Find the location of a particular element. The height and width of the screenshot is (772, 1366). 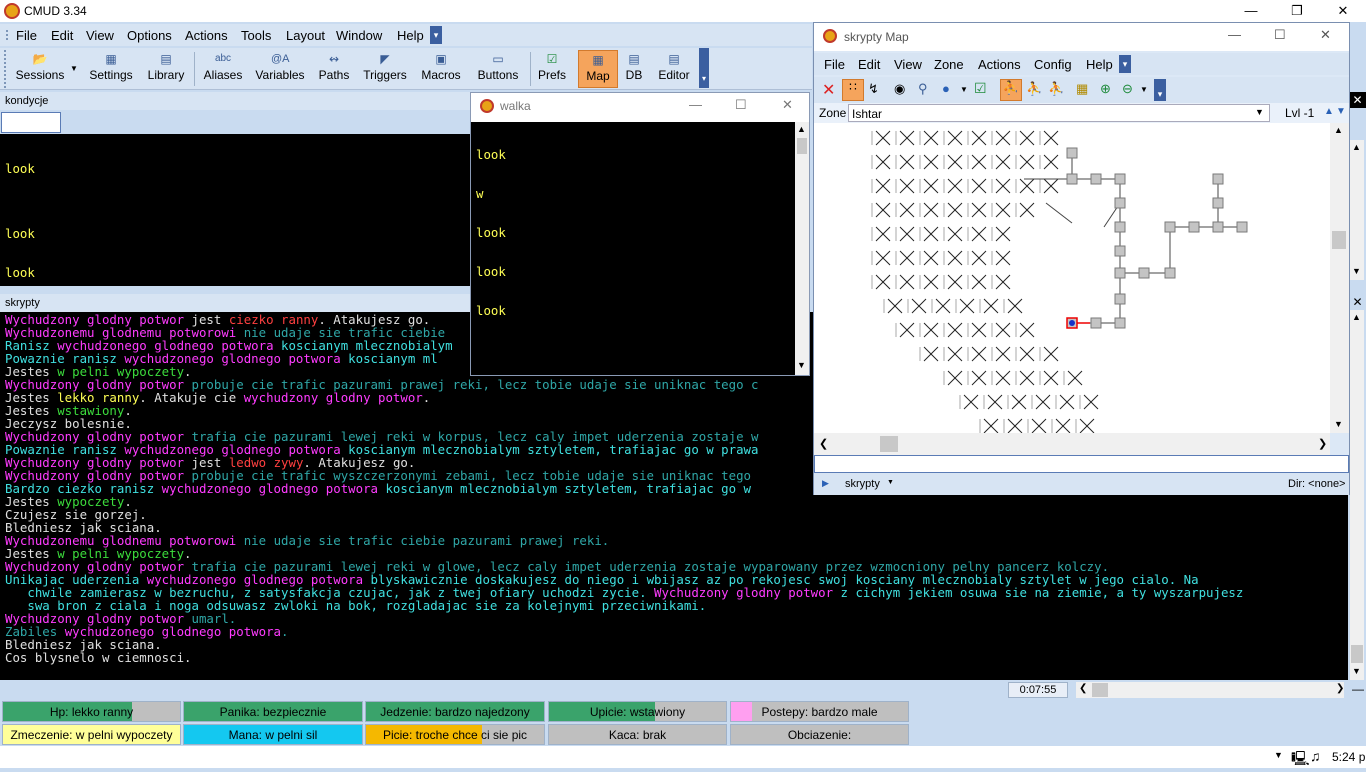

maximize-icon: ☐ is located at coordinates (1280, 35).